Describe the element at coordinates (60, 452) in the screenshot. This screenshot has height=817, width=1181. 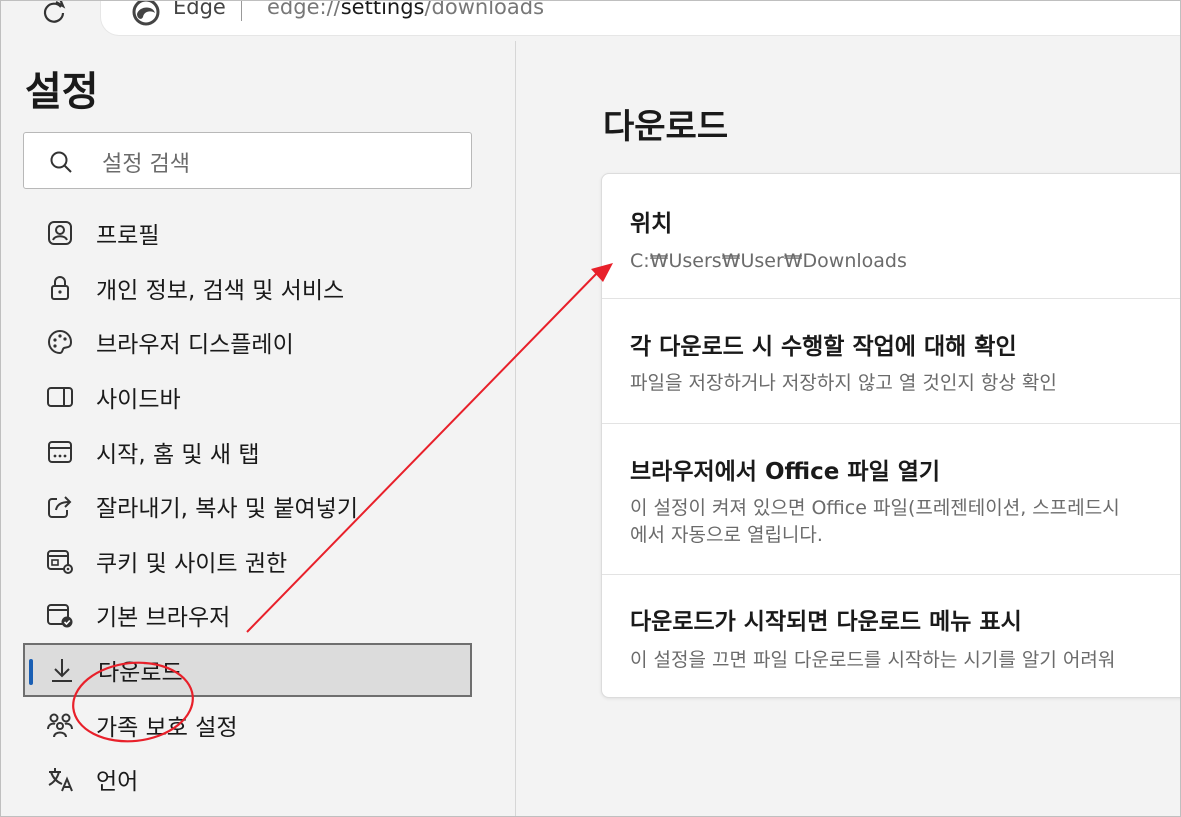
I see `home-tab-icon` at that location.